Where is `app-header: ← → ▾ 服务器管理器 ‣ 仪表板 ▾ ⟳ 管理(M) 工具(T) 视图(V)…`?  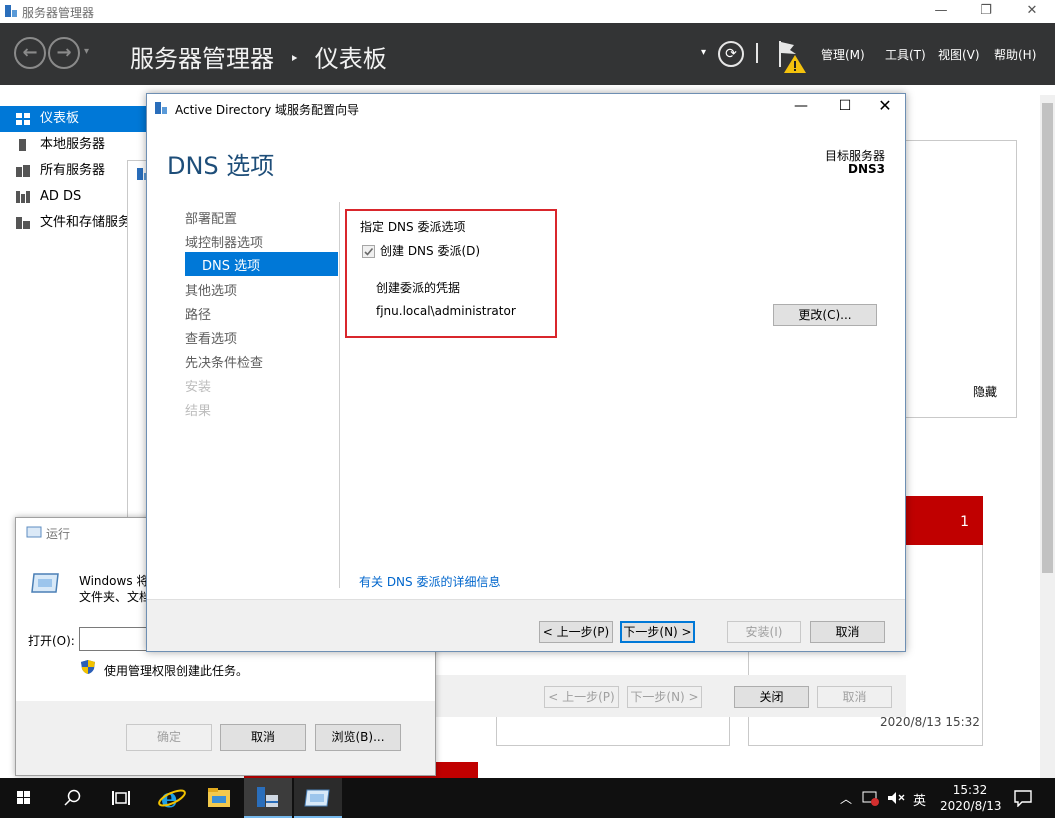
app-header: ← → ▾ 服务器管理器 ‣ 仪表板 ▾ ⟳ 管理(M) 工具(T) 视图(V)… is located at coordinates (527, 54).